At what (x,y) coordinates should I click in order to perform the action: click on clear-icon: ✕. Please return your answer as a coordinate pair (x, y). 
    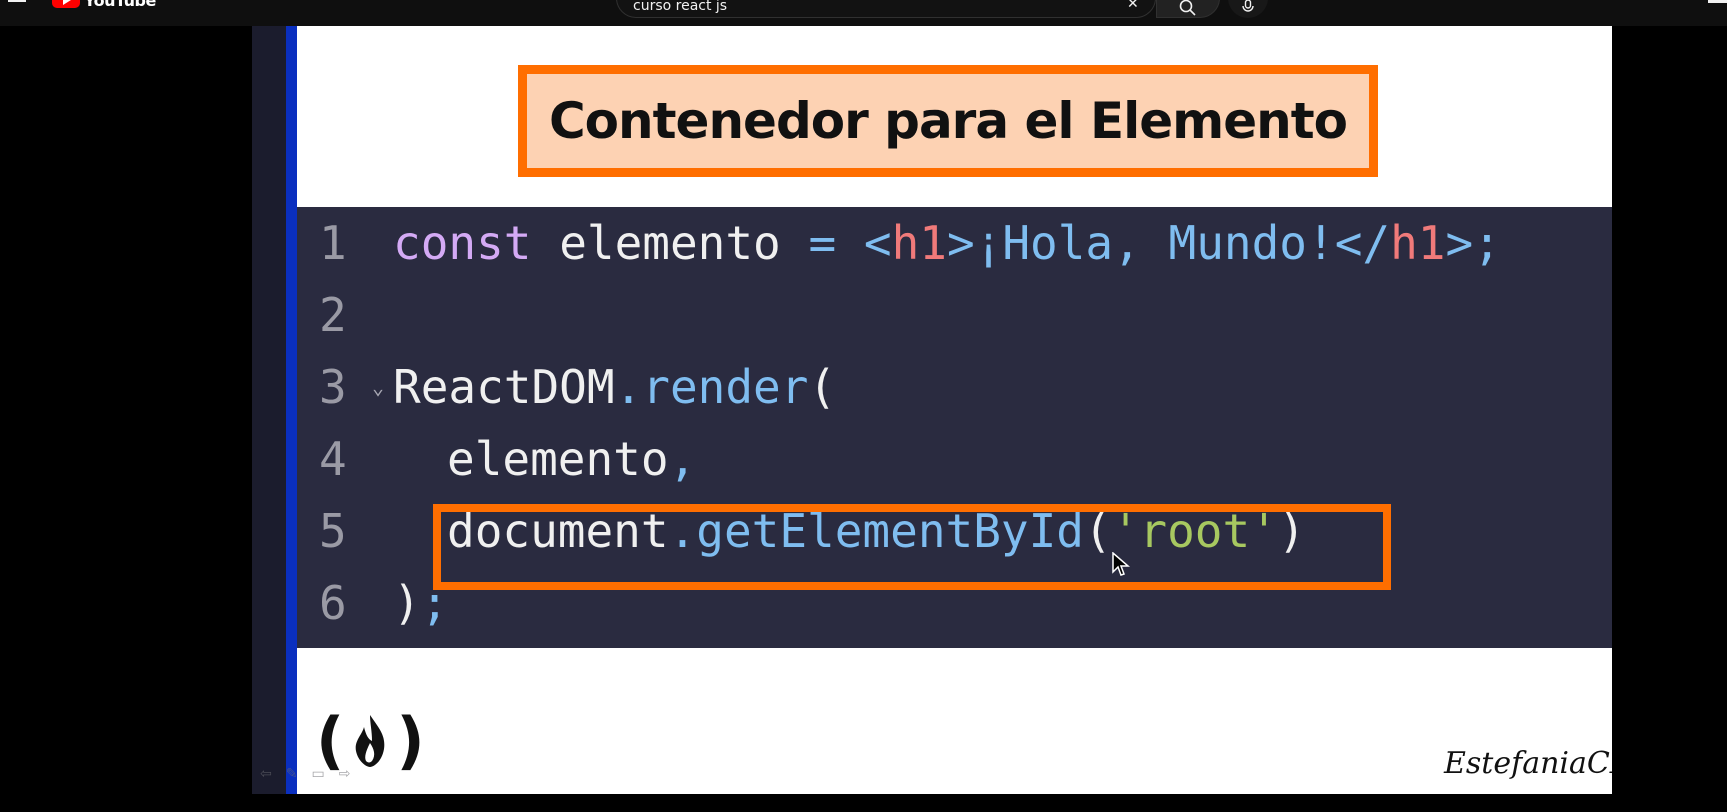
    Looking at the image, I should click on (1133, 5).